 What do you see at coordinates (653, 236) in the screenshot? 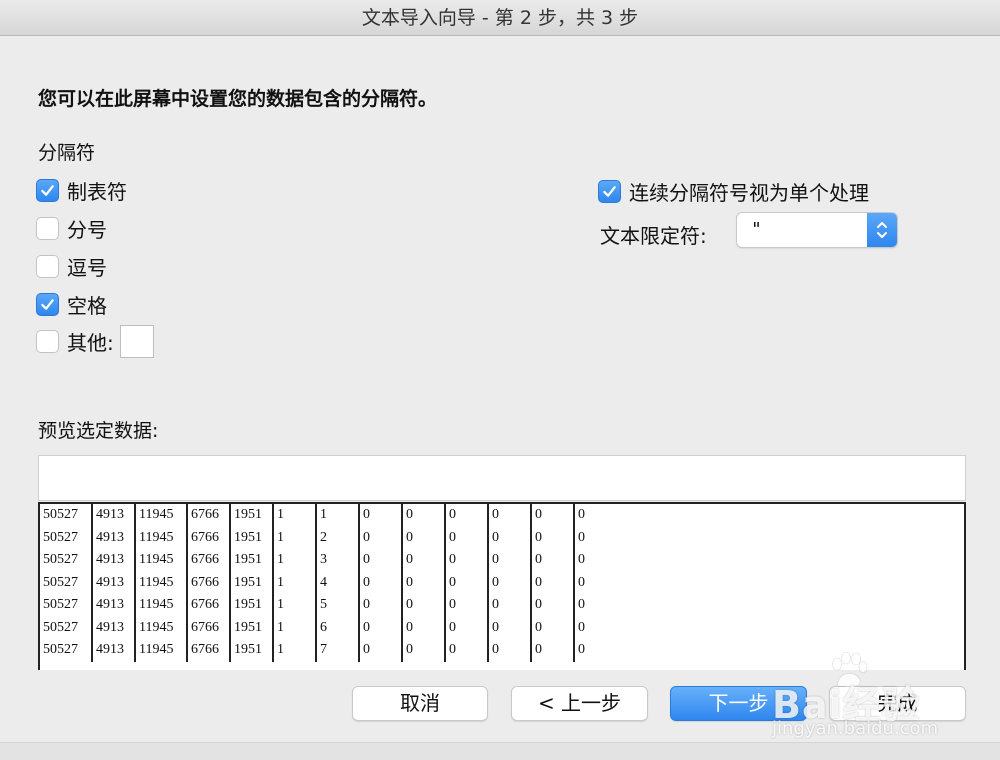
I see `text-qualifier-label: 文本限定符:` at bounding box center [653, 236].